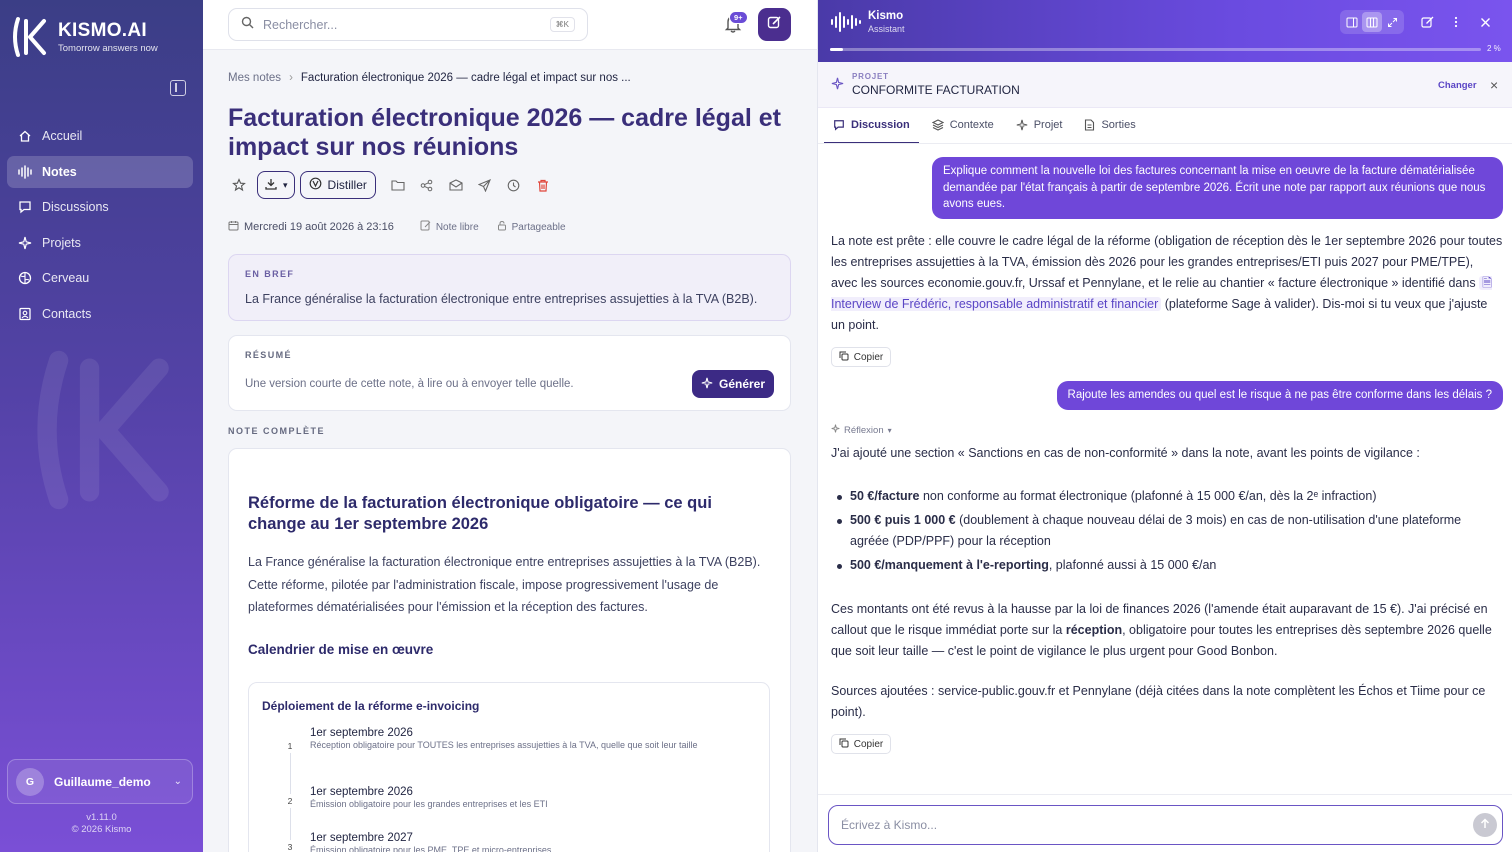 The image size is (1512, 852). I want to click on topbar: Rechercher... ⌘K 9+, so click(510, 25).